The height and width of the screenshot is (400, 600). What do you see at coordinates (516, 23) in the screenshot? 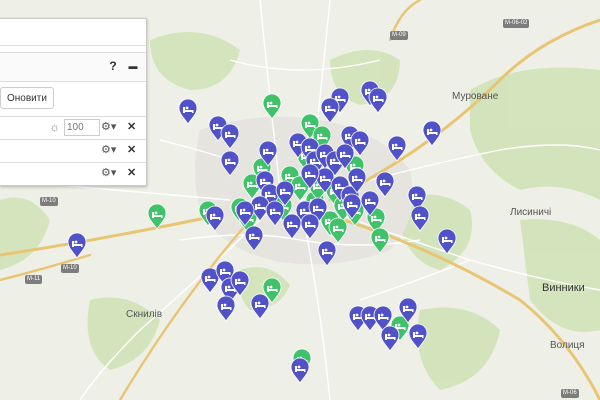
I see `road-shield-m0602: М-06-02` at bounding box center [516, 23].